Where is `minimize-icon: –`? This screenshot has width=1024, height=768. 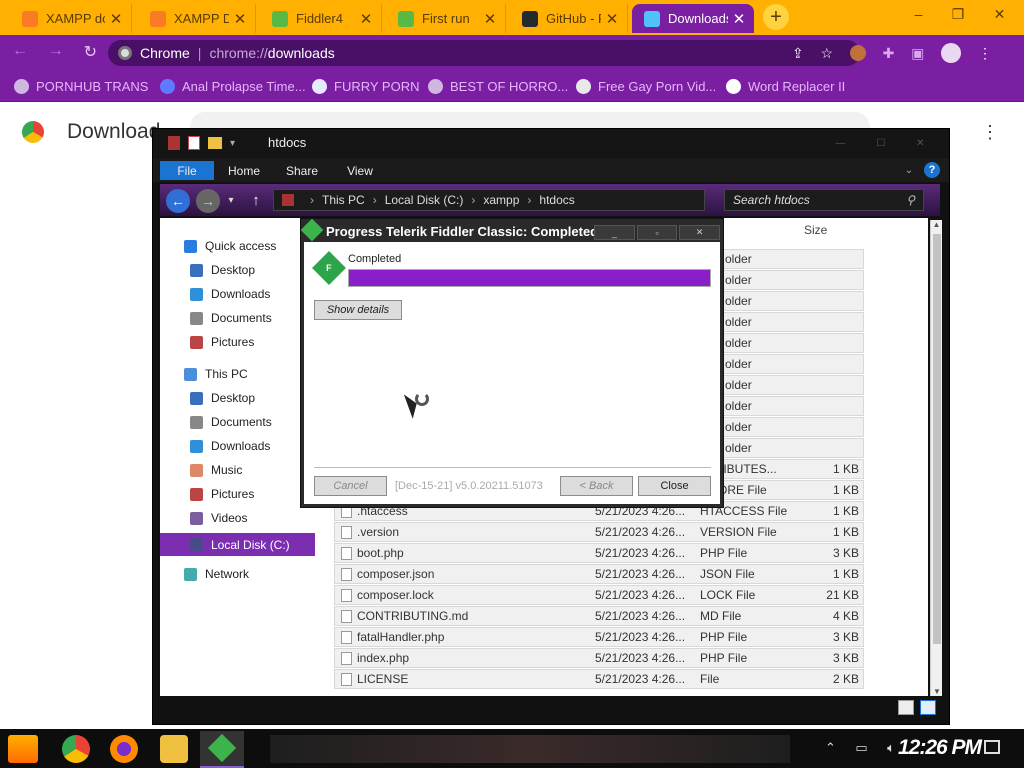
minimize-icon: – is located at coordinates (919, 16).